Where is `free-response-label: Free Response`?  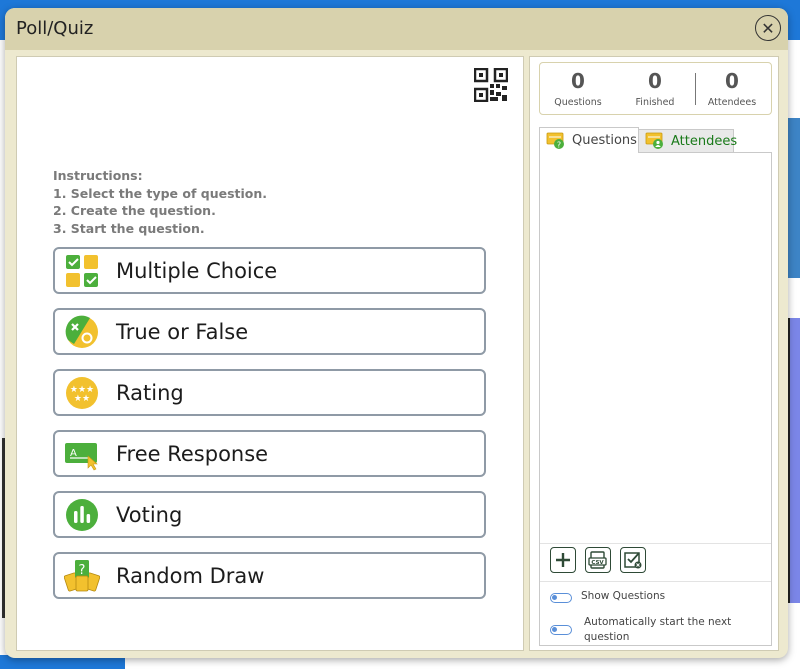 free-response-label: Free Response is located at coordinates (192, 453).